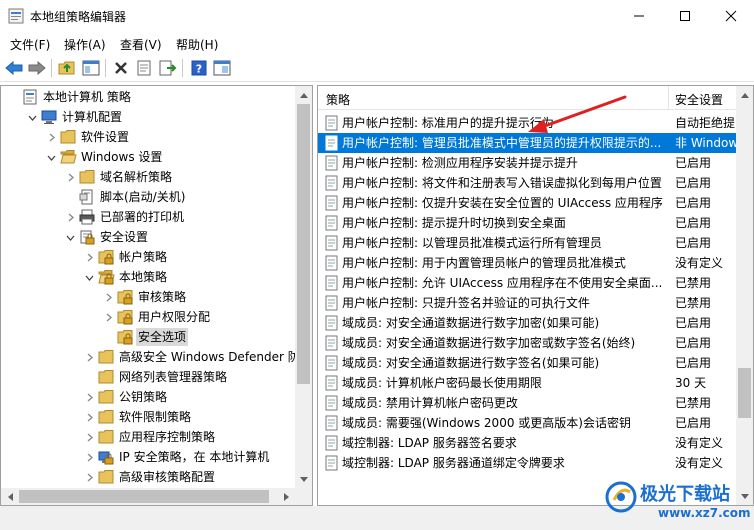 Image resolution: width=754 pixels, height=530 pixels. I want to click on tree-item: 本地计算机 策略, so click(149, 97).